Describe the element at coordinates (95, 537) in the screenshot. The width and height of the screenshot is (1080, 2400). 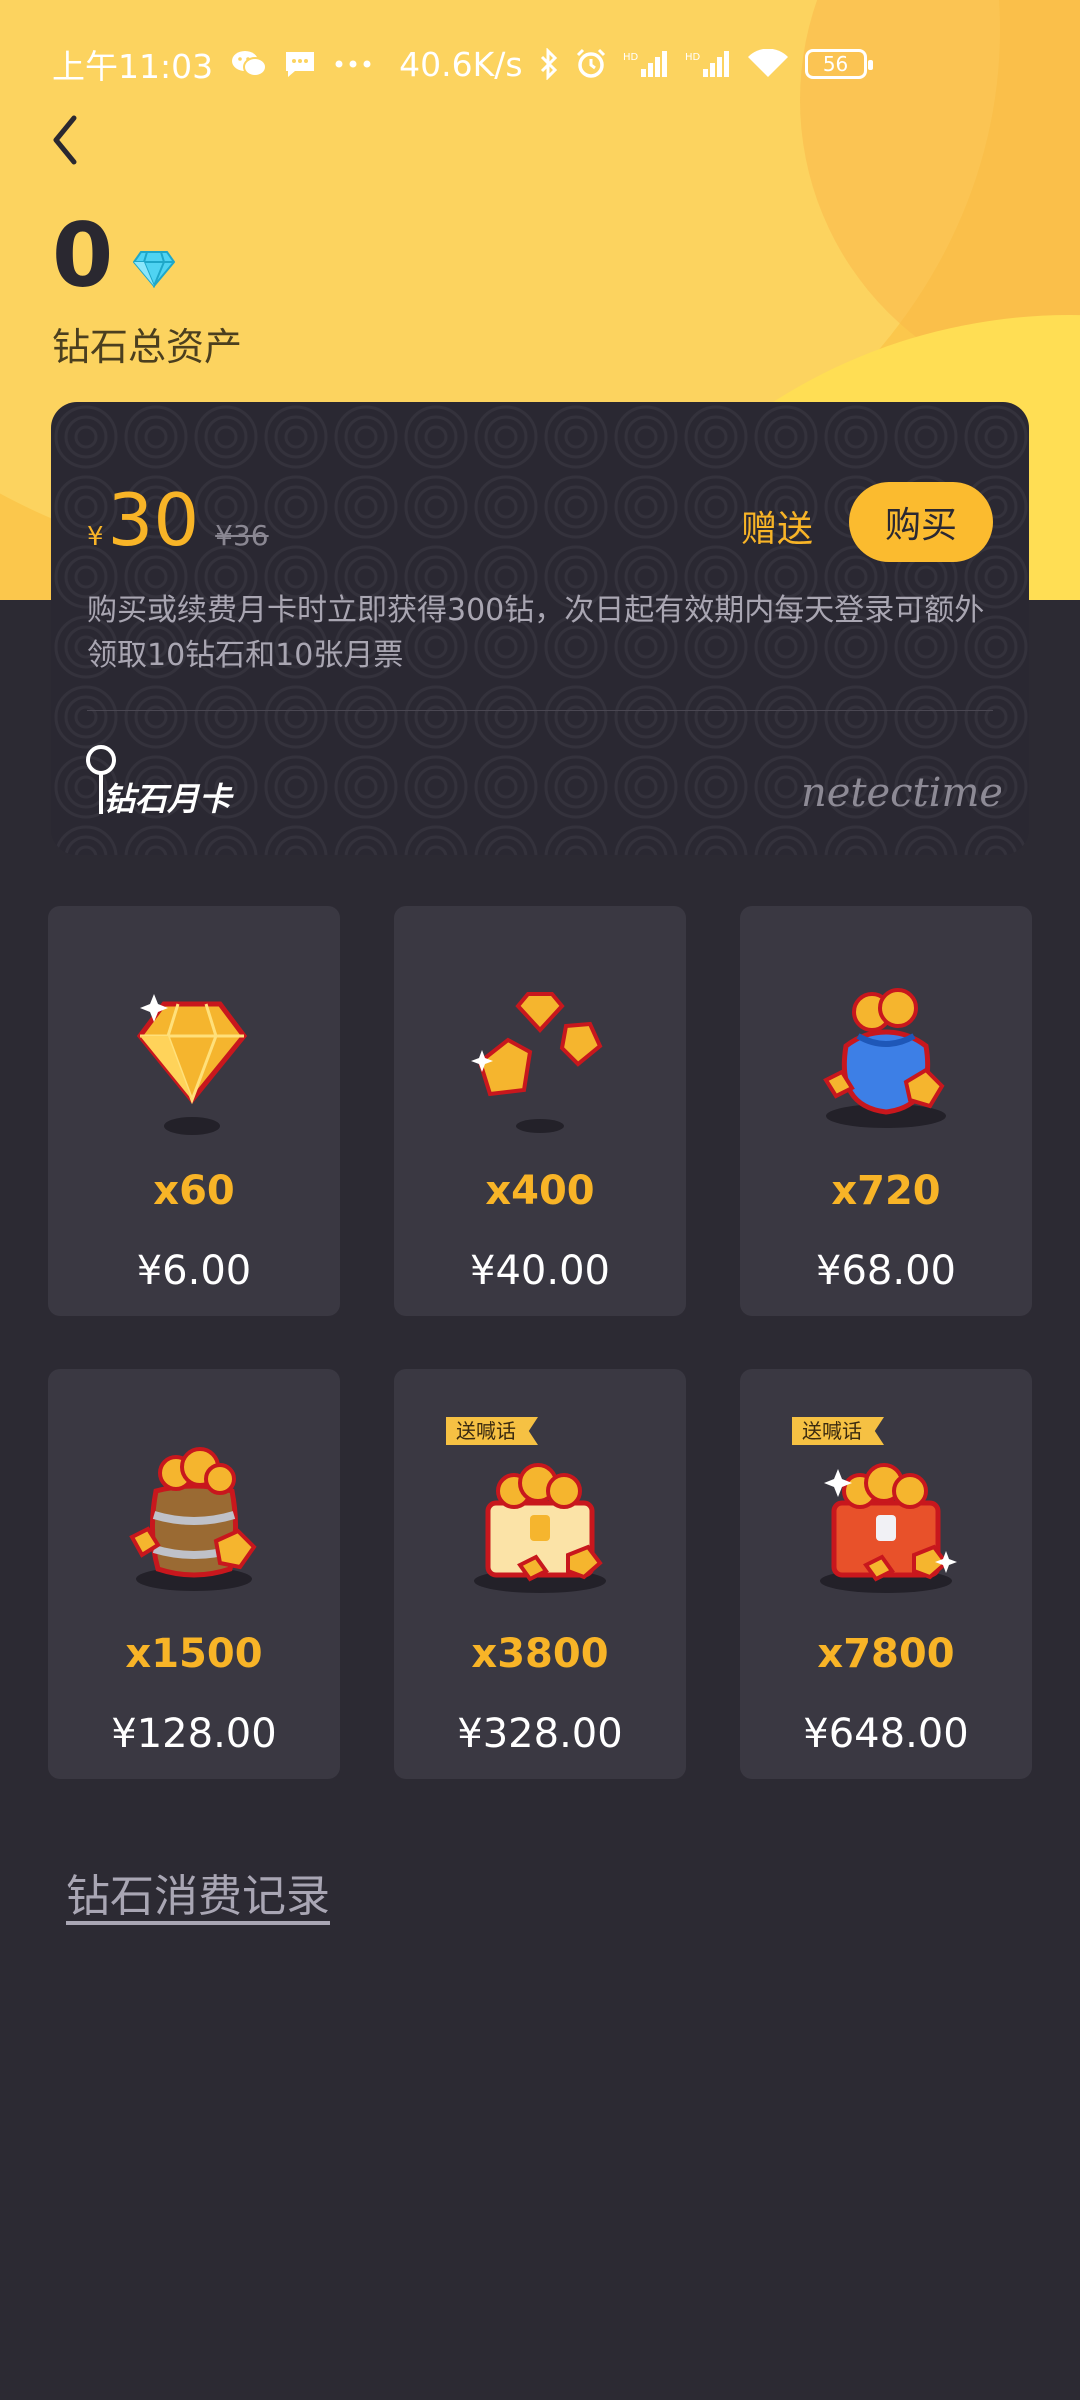
I see `currency-symbol: ¥` at that location.